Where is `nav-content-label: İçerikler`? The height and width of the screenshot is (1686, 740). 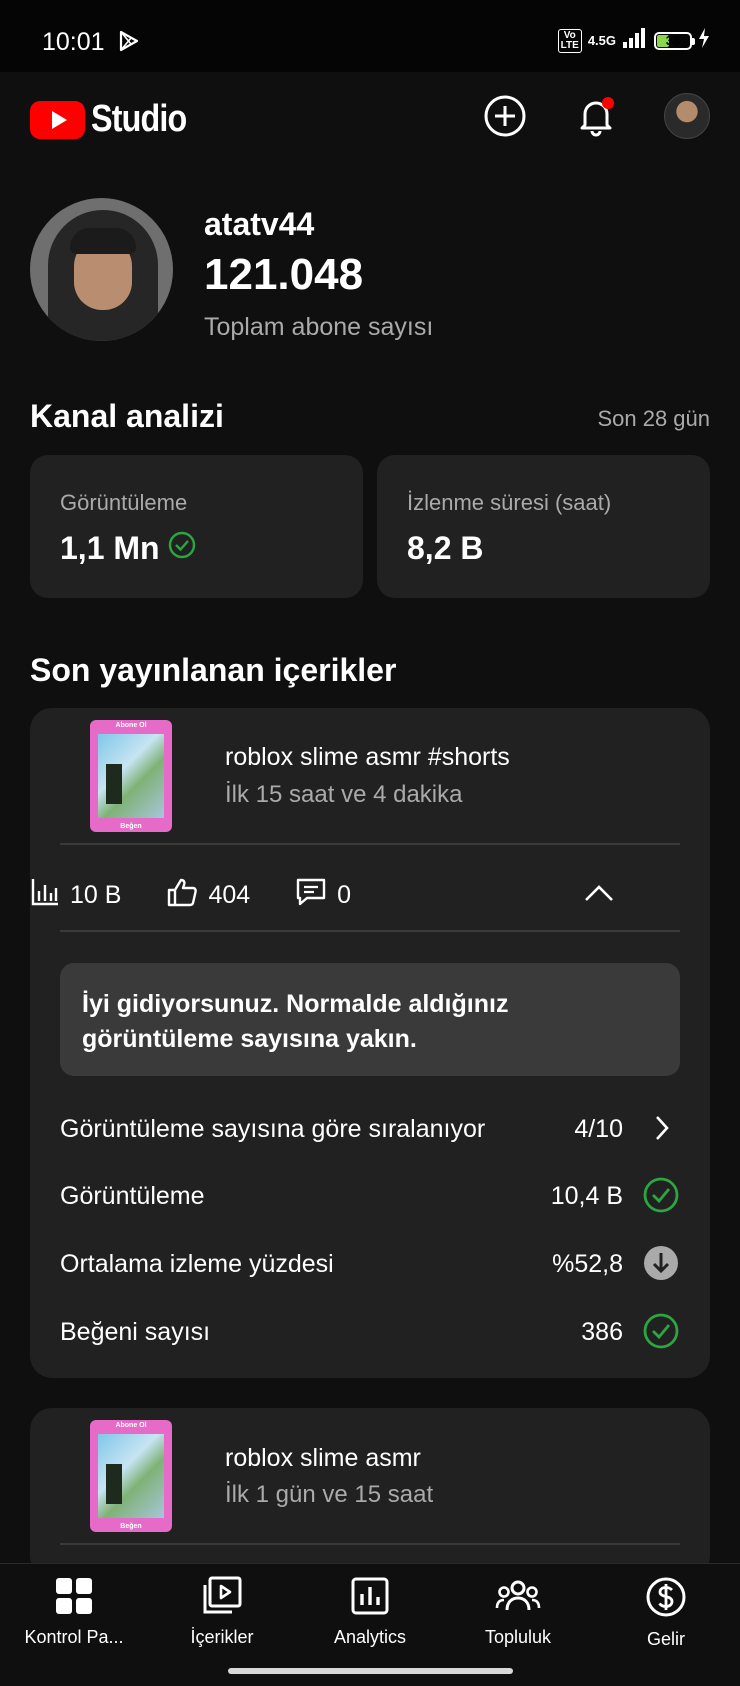 nav-content-label: İçerikler is located at coordinates (222, 1637).